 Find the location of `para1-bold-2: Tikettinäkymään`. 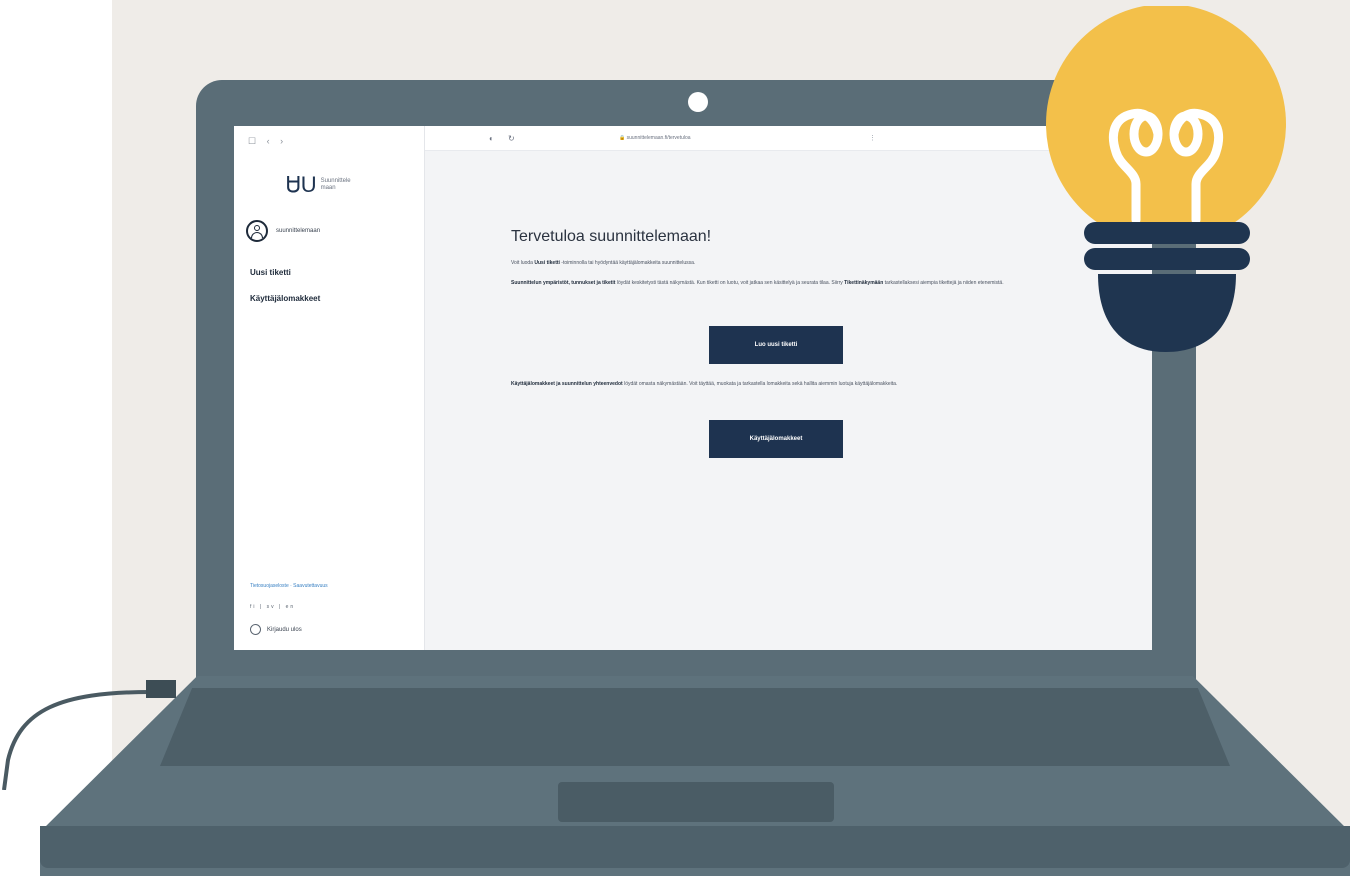

para1-bold-2: Tikettinäkymään is located at coordinates (864, 283).